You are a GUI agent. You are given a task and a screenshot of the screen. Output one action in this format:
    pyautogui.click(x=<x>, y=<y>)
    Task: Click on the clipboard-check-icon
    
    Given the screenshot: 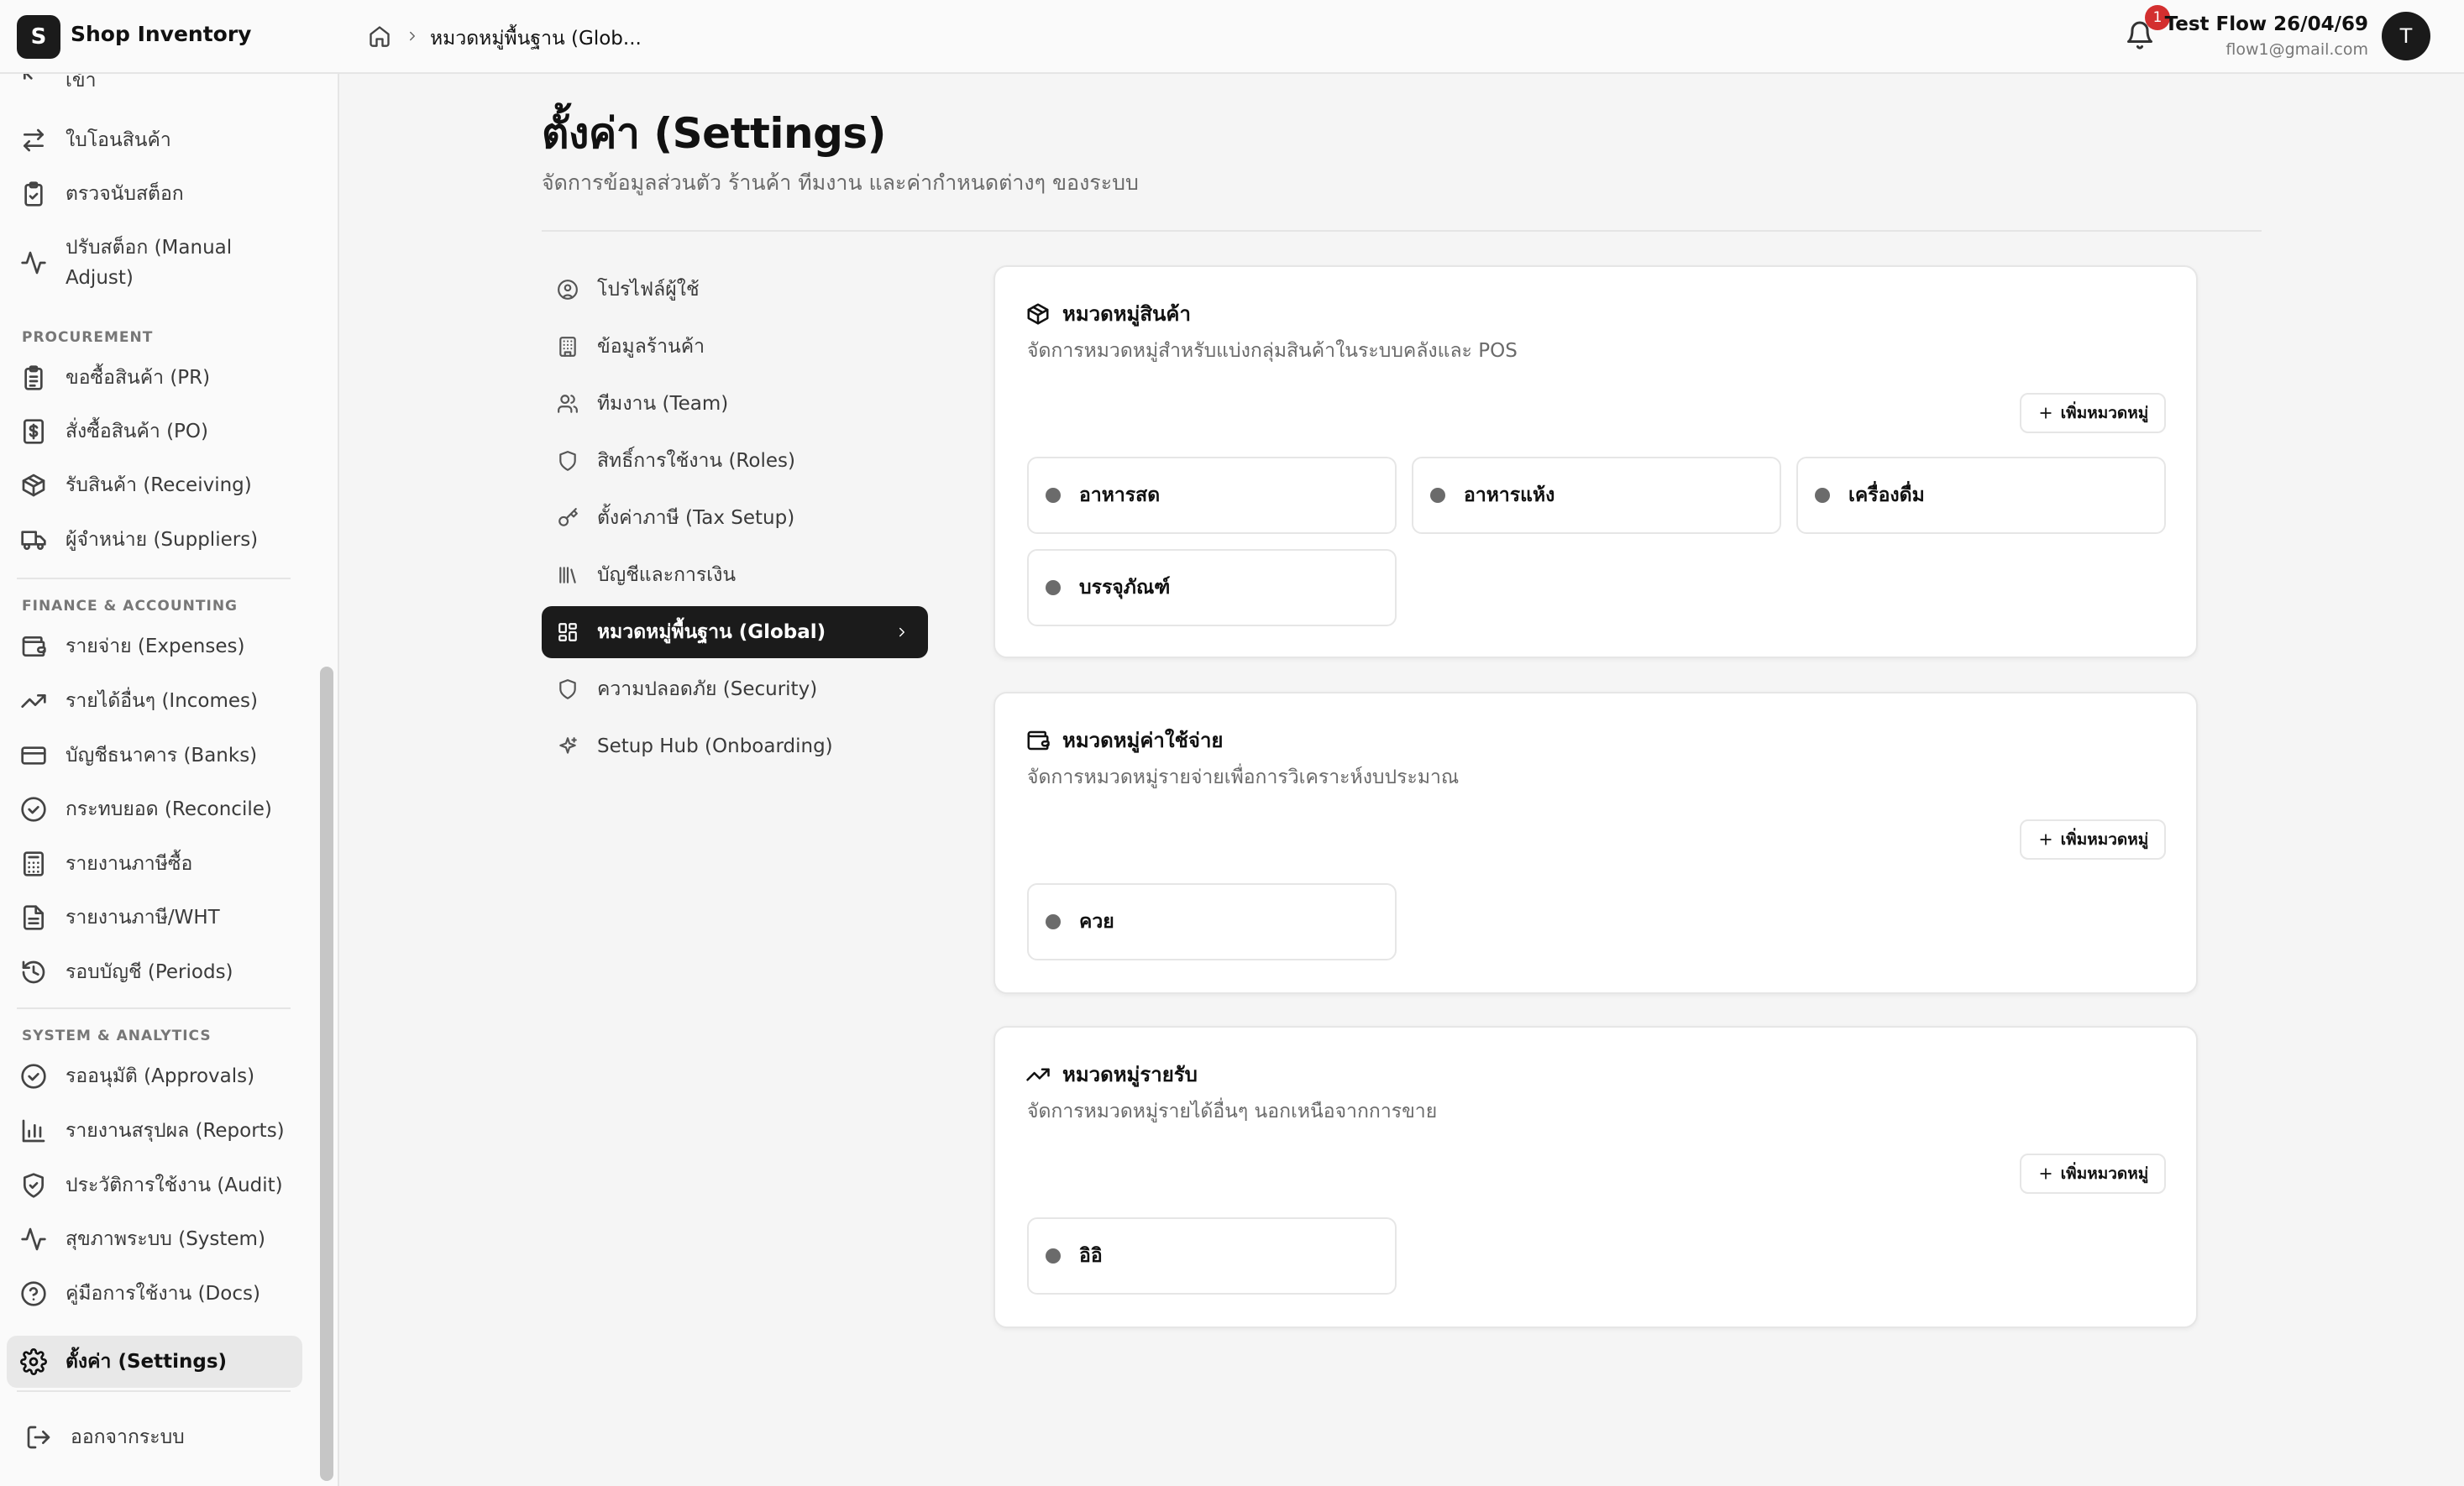 What is the action you would take?
    pyautogui.click(x=33, y=194)
    